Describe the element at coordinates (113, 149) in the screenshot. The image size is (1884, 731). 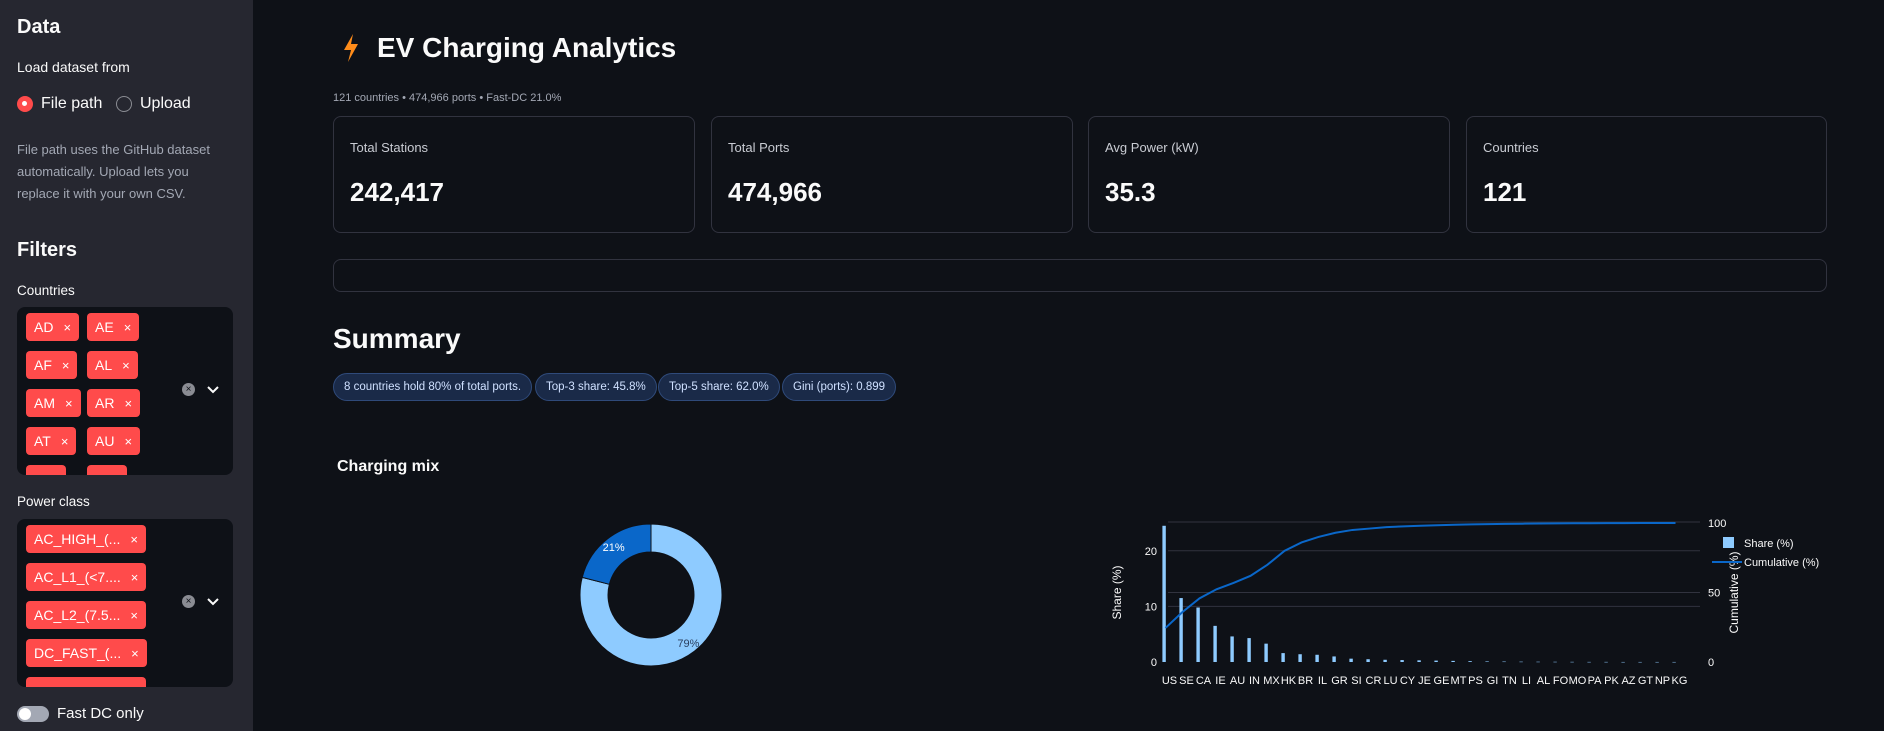
I see `help-line: File path uses the GitHub dataset` at that location.